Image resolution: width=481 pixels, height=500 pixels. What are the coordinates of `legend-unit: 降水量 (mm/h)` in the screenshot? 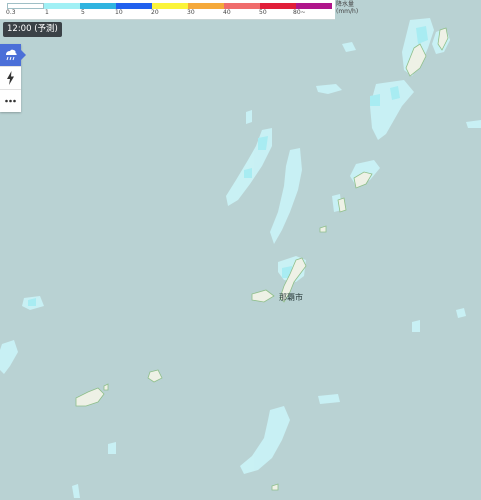 It's located at (347, 8).